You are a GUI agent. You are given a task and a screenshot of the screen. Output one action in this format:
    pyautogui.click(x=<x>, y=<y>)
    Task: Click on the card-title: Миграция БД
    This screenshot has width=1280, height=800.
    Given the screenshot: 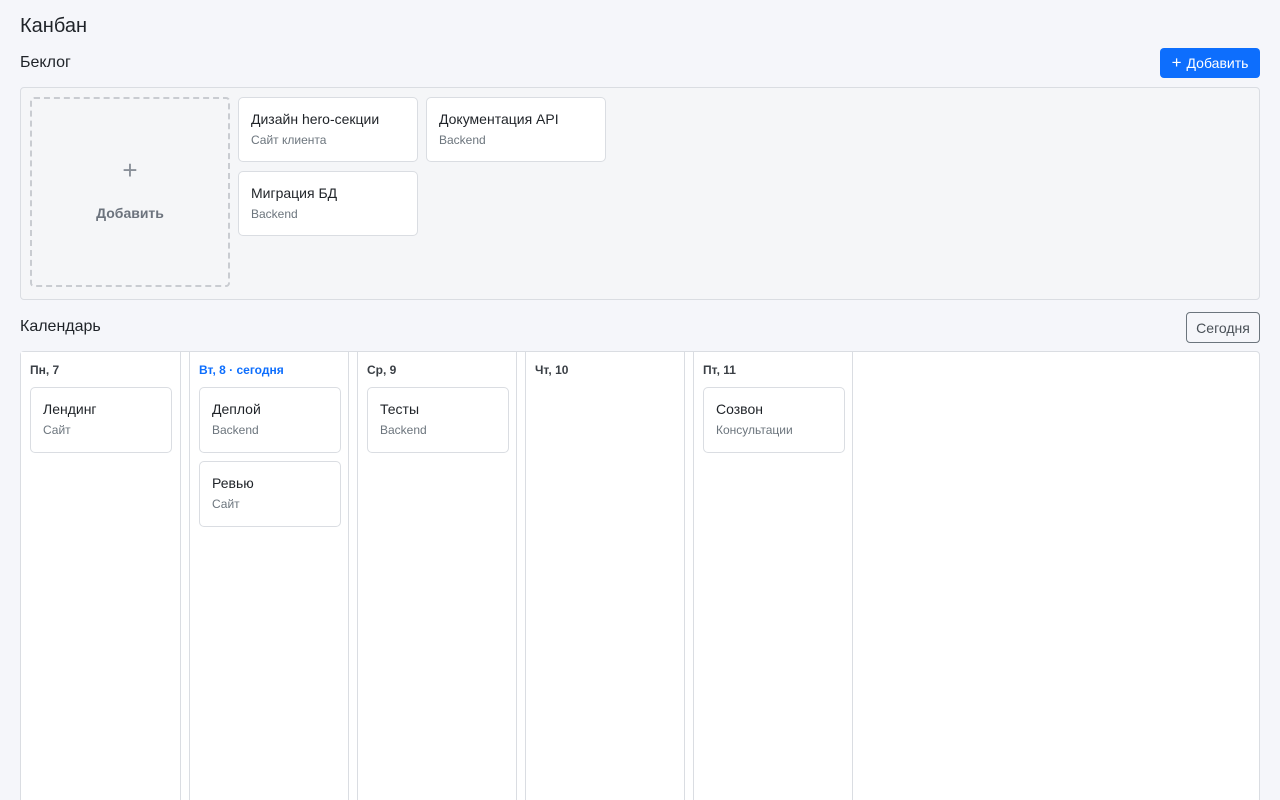 What is the action you would take?
    pyautogui.click(x=294, y=193)
    